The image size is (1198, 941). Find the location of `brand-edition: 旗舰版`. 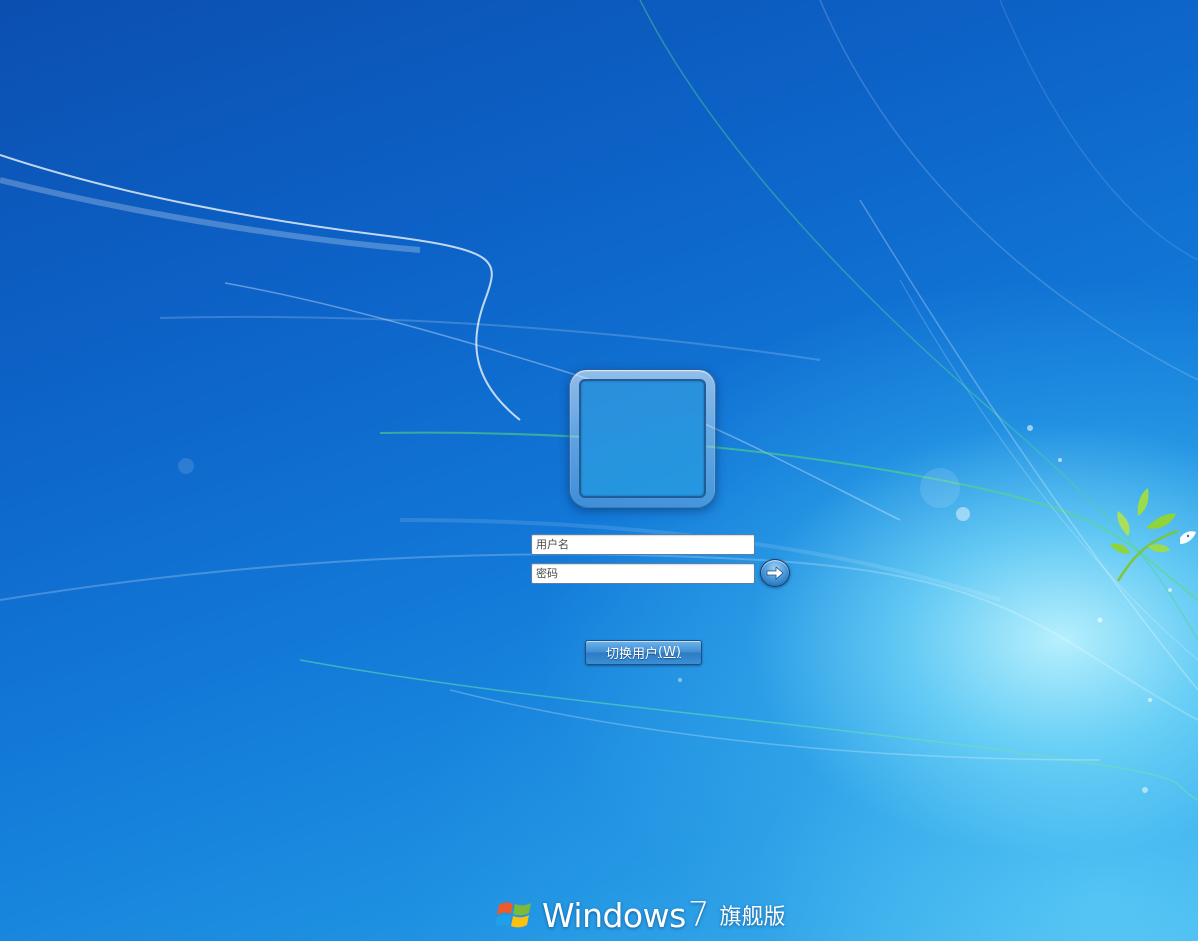

brand-edition: 旗舰版 is located at coordinates (752, 917).